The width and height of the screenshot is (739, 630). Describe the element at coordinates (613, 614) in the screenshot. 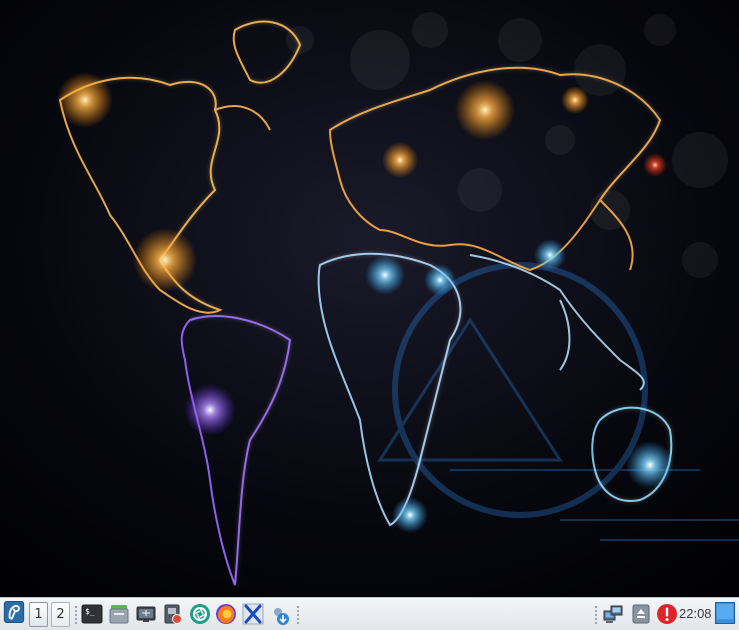

I see `network-computers-icon` at that location.